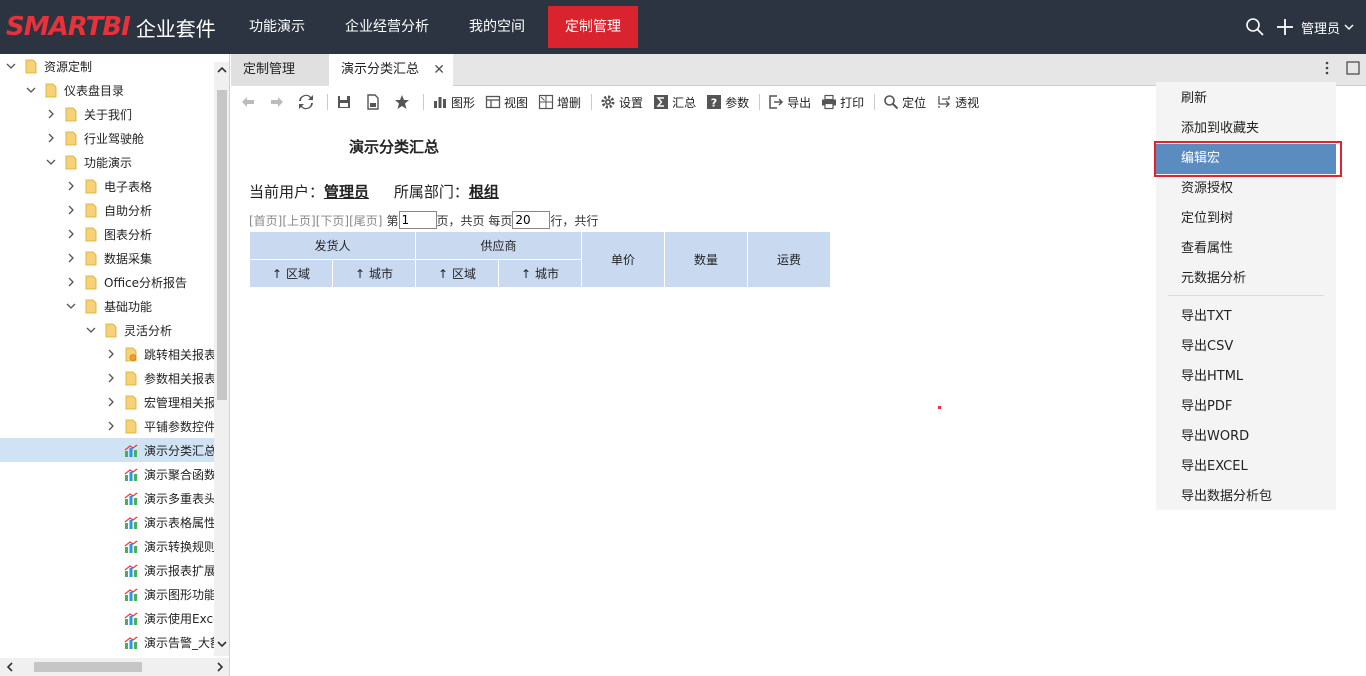 The width and height of the screenshot is (1366, 676). I want to click on summary-button: 汇总, so click(674, 102).